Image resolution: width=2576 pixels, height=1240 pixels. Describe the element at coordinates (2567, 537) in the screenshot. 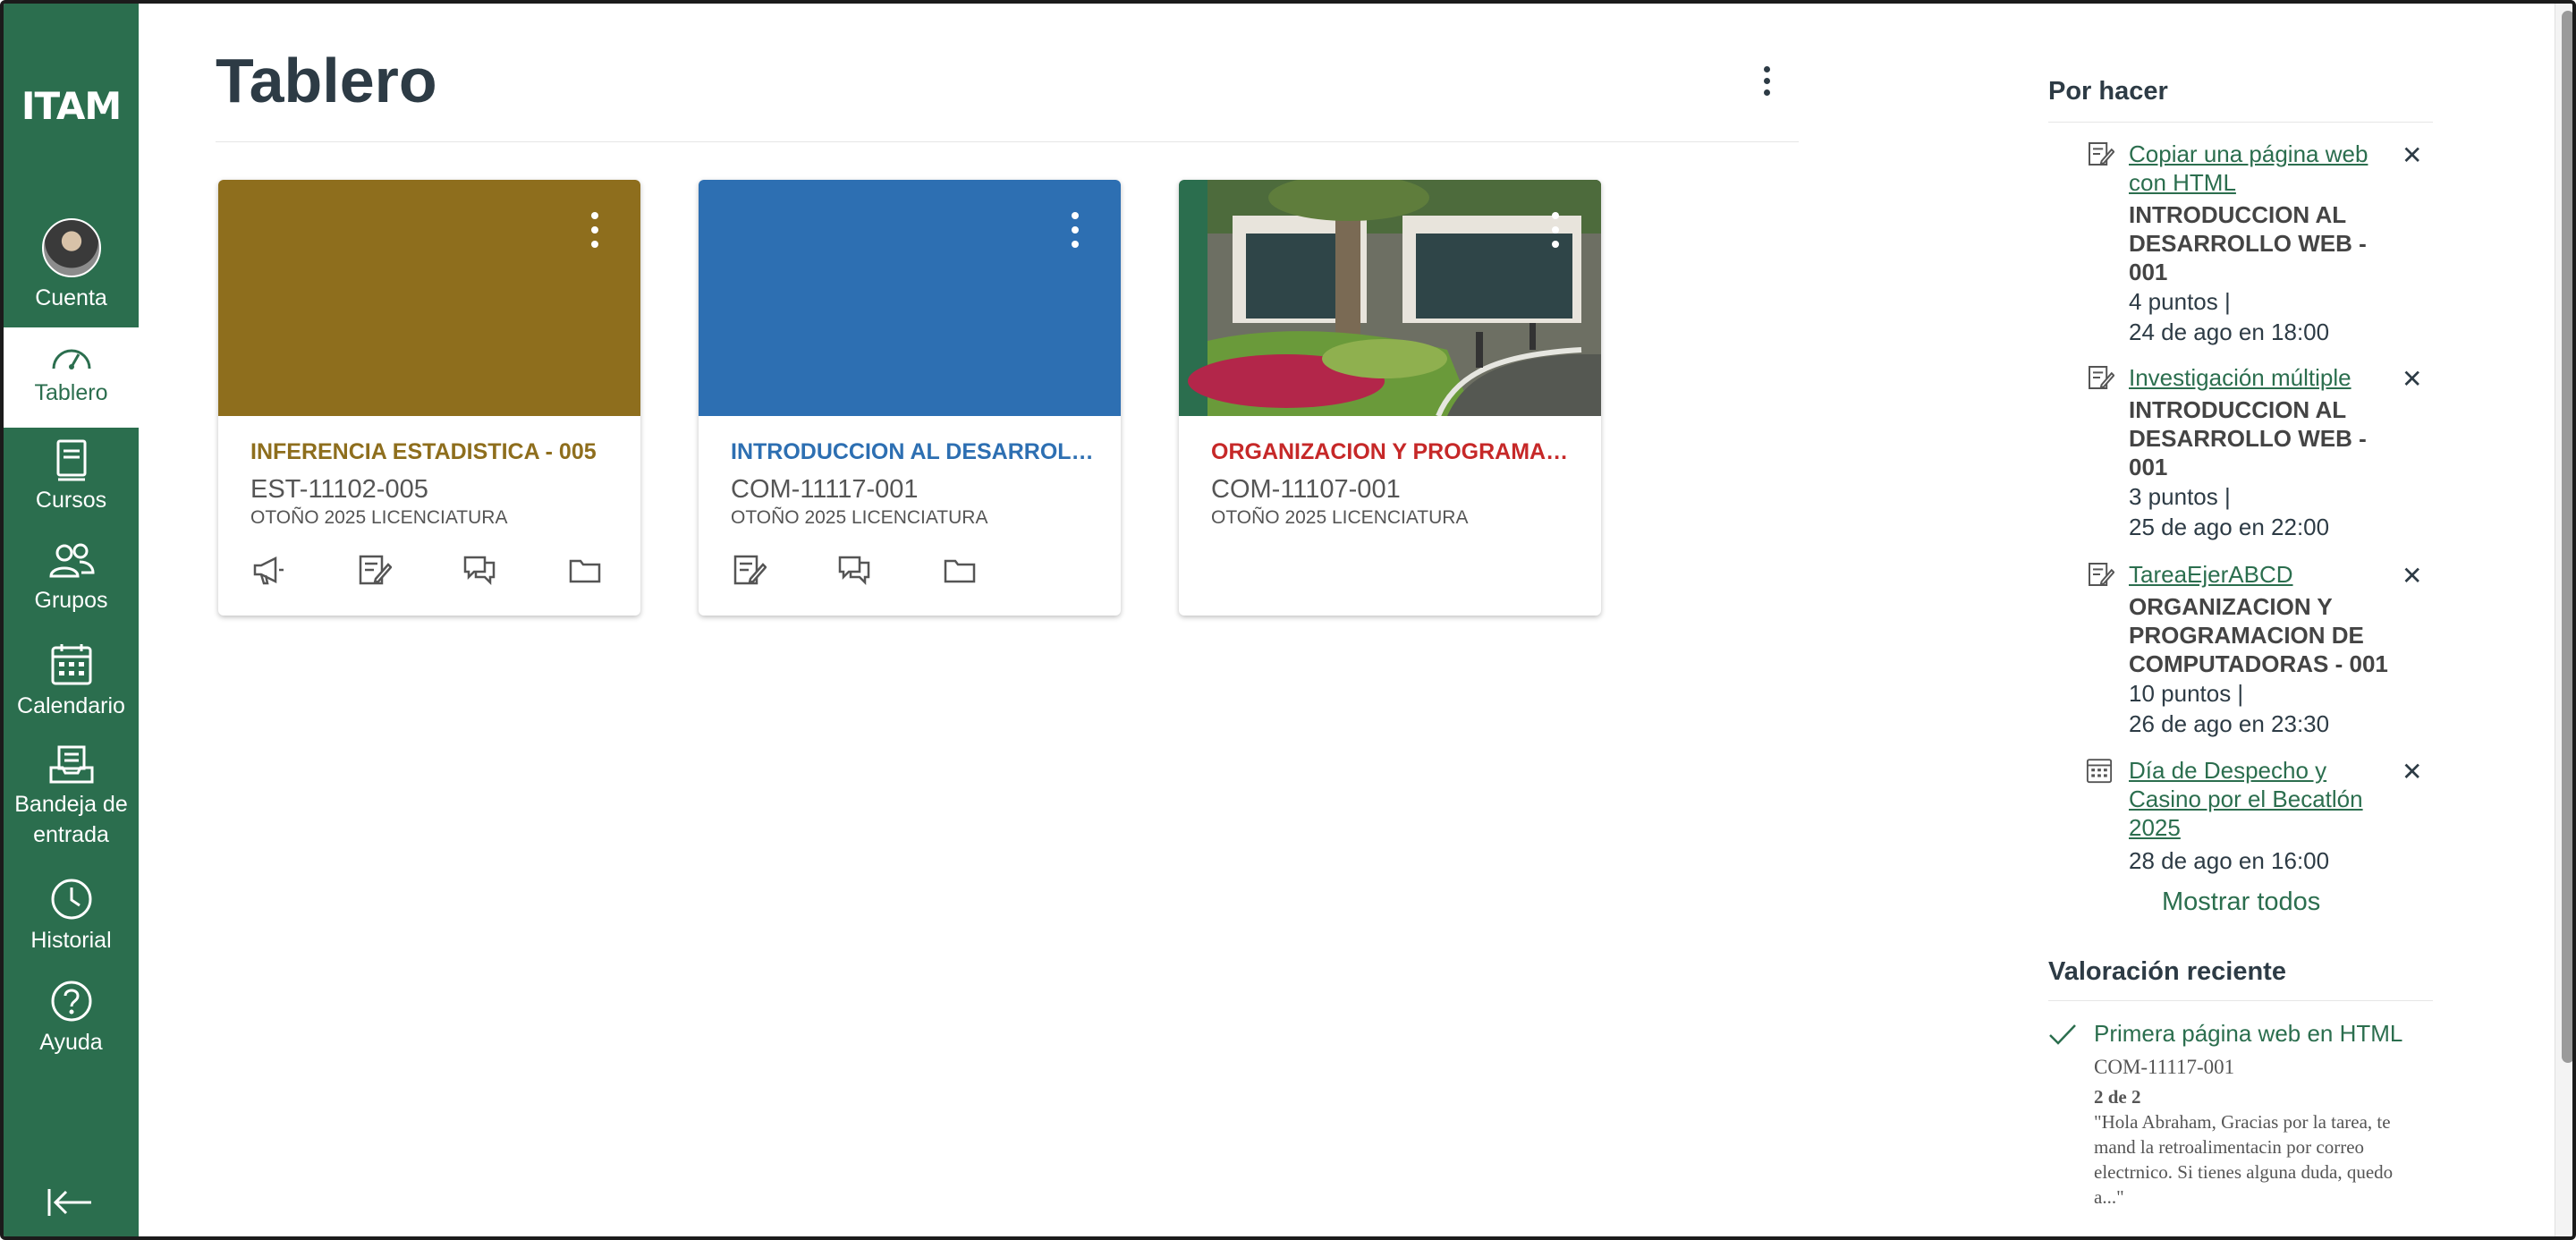

I see `scrollbar-thumb` at that location.